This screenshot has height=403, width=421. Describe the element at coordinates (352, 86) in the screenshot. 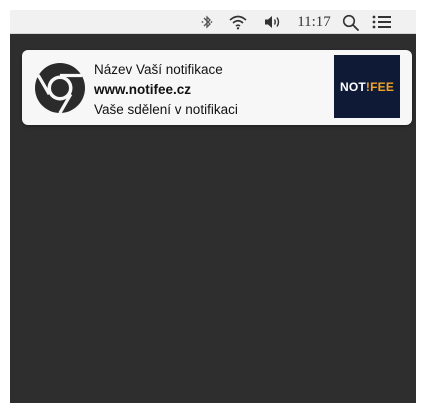

I see `logo-text-white: NOT` at that location.